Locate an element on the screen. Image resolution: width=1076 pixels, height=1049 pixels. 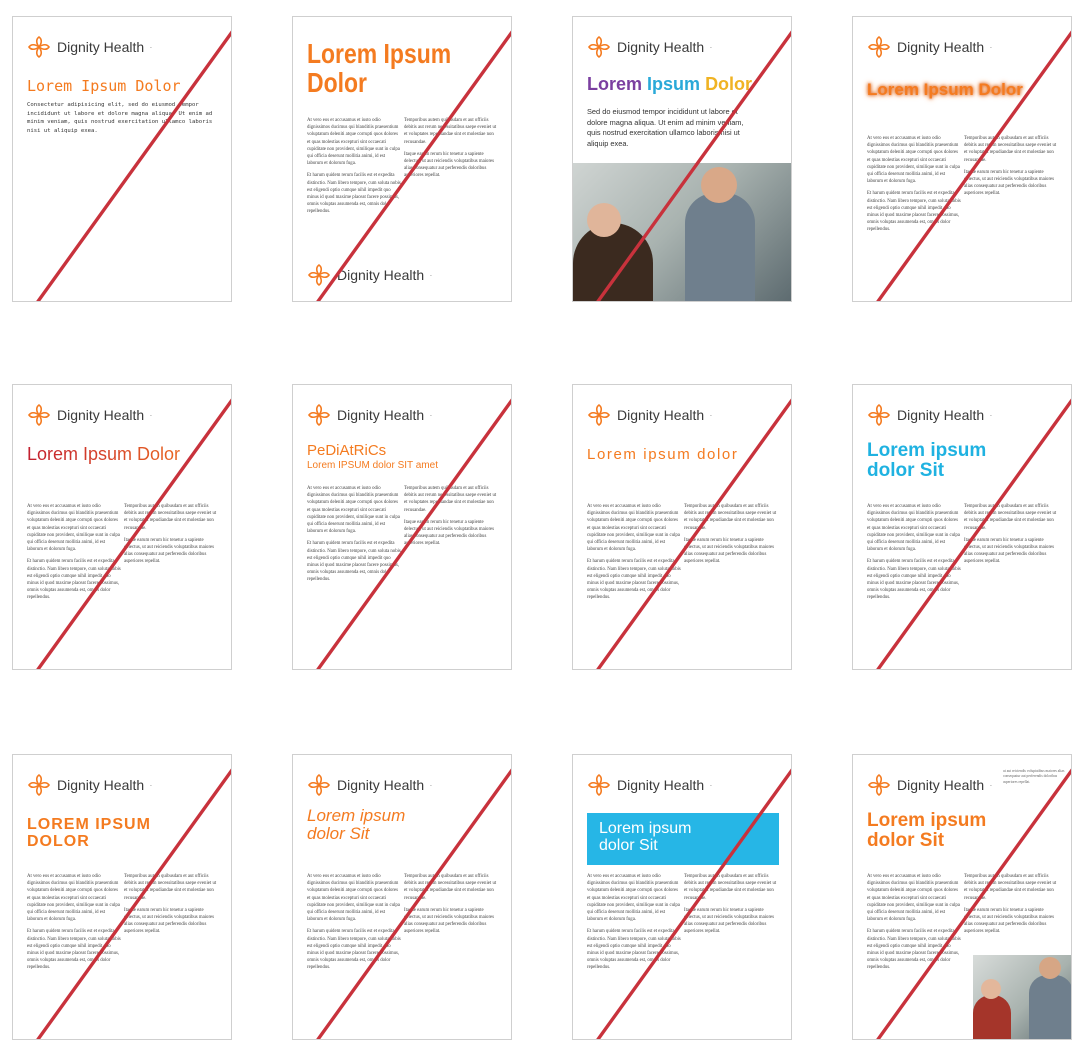
title-banner: Lorem ipsum dolor Sit is located at coordinates (683, 839).